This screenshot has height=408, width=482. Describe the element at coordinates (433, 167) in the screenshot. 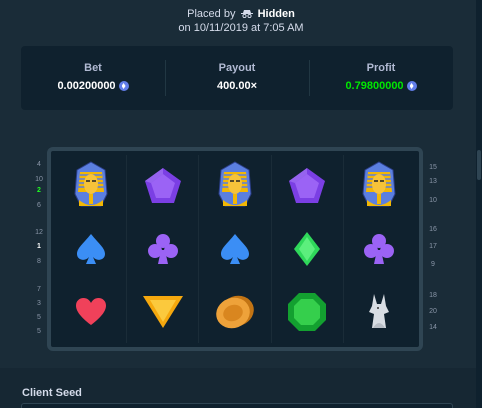

I see `reel-position-number: 15` at that location.